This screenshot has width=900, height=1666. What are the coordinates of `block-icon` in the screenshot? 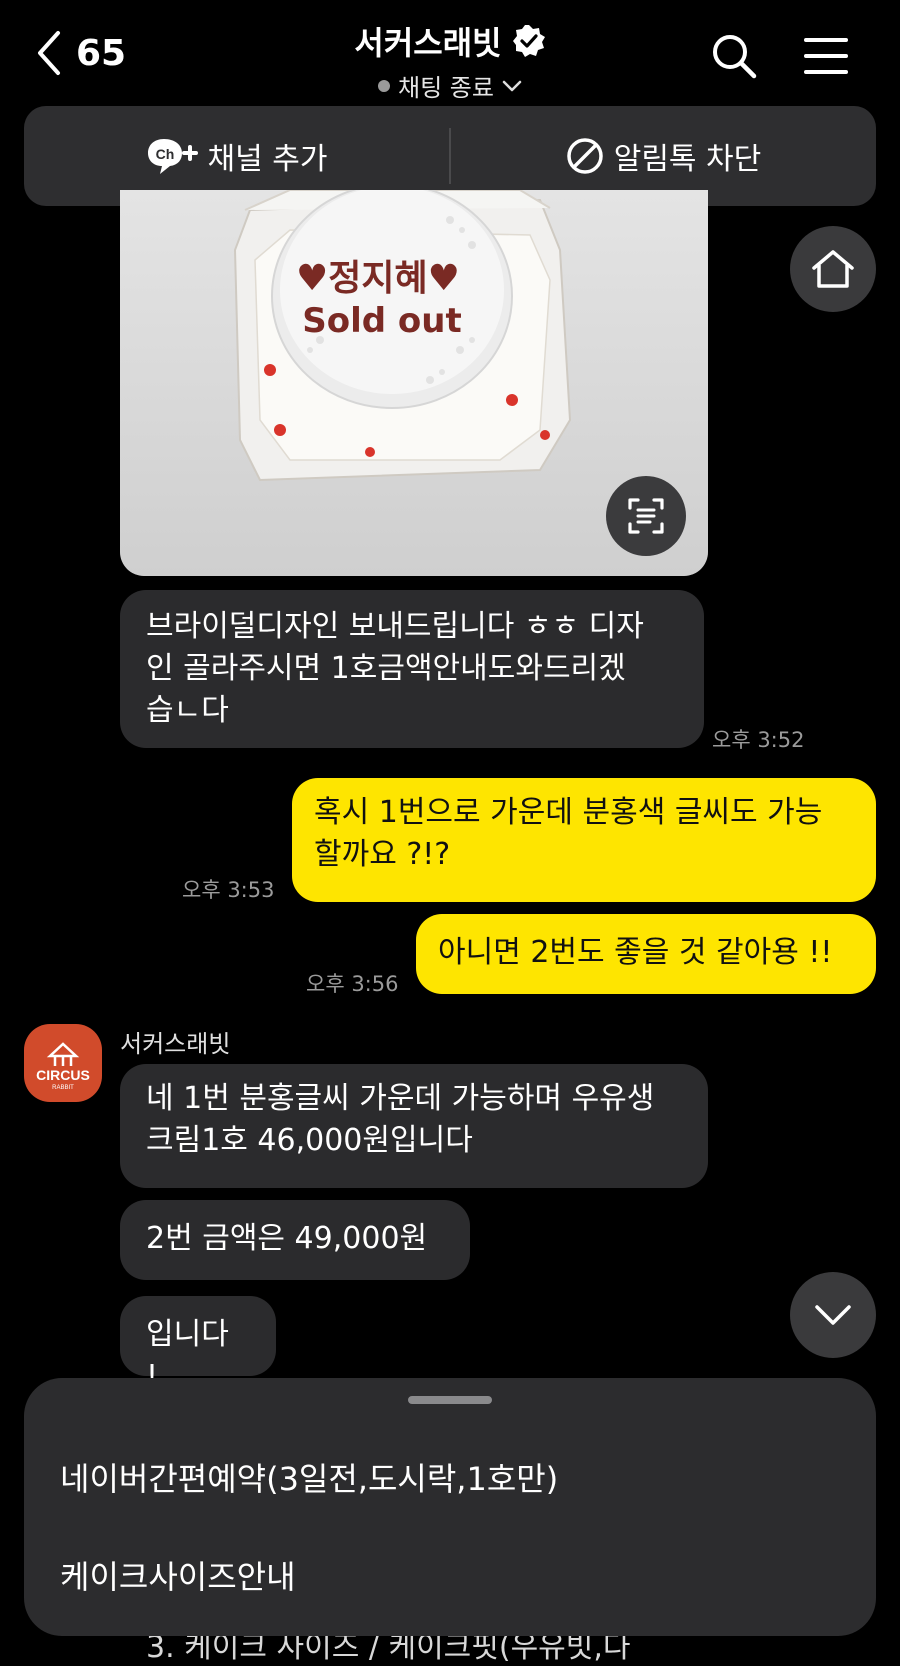 It's located at (584, 156).